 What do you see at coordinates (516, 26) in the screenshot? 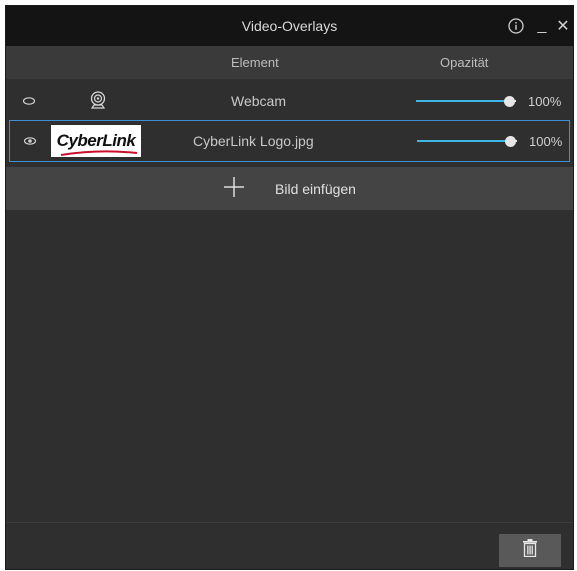
I see `info-icon` at bounding box center [516, 26].